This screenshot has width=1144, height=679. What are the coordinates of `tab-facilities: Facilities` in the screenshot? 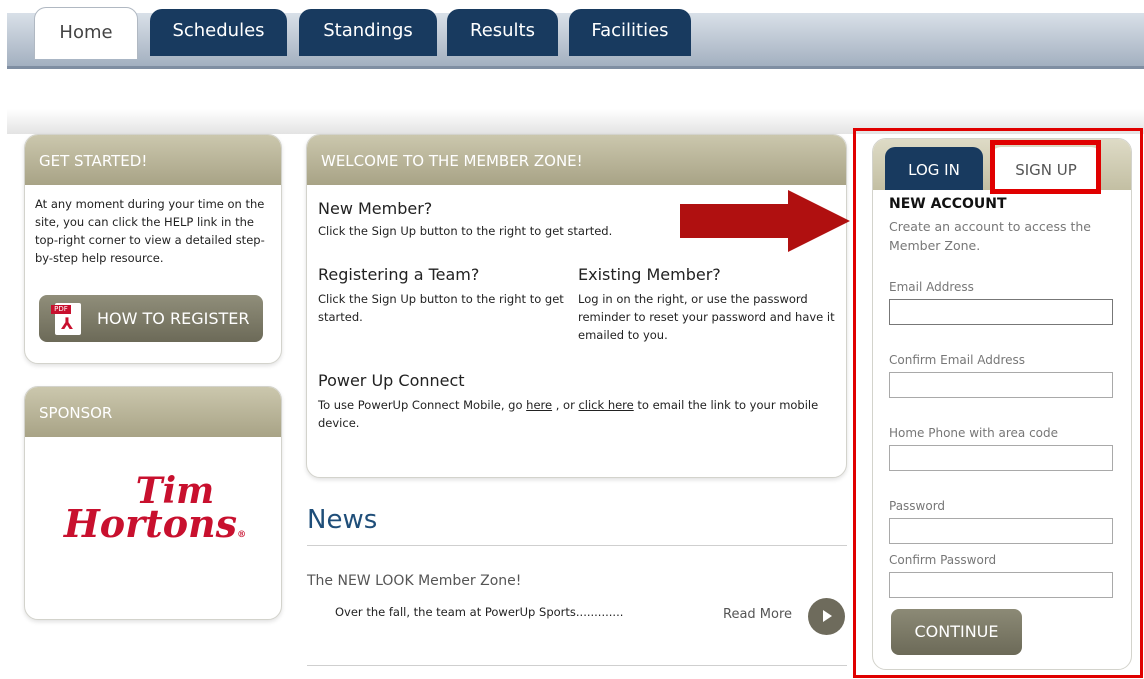 It's located at (630, 32).